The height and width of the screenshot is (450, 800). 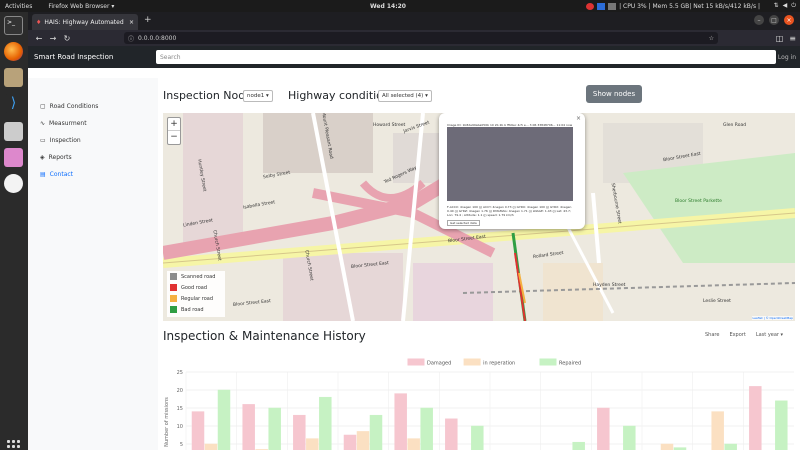 I want to click on files-icon, so click(x=13, y=77).